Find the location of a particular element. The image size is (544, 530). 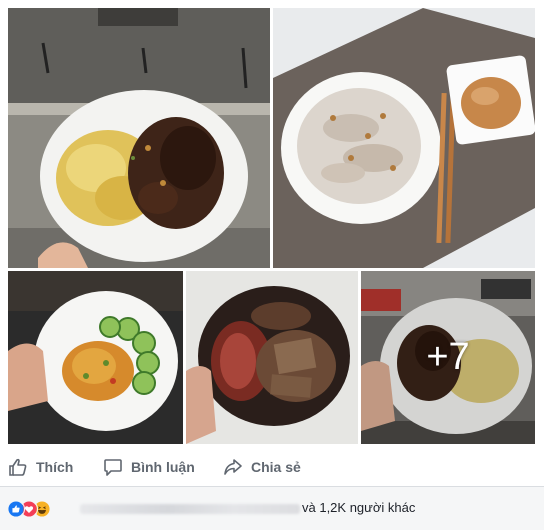

like-button: Thích is located at coordinates (40, 467).